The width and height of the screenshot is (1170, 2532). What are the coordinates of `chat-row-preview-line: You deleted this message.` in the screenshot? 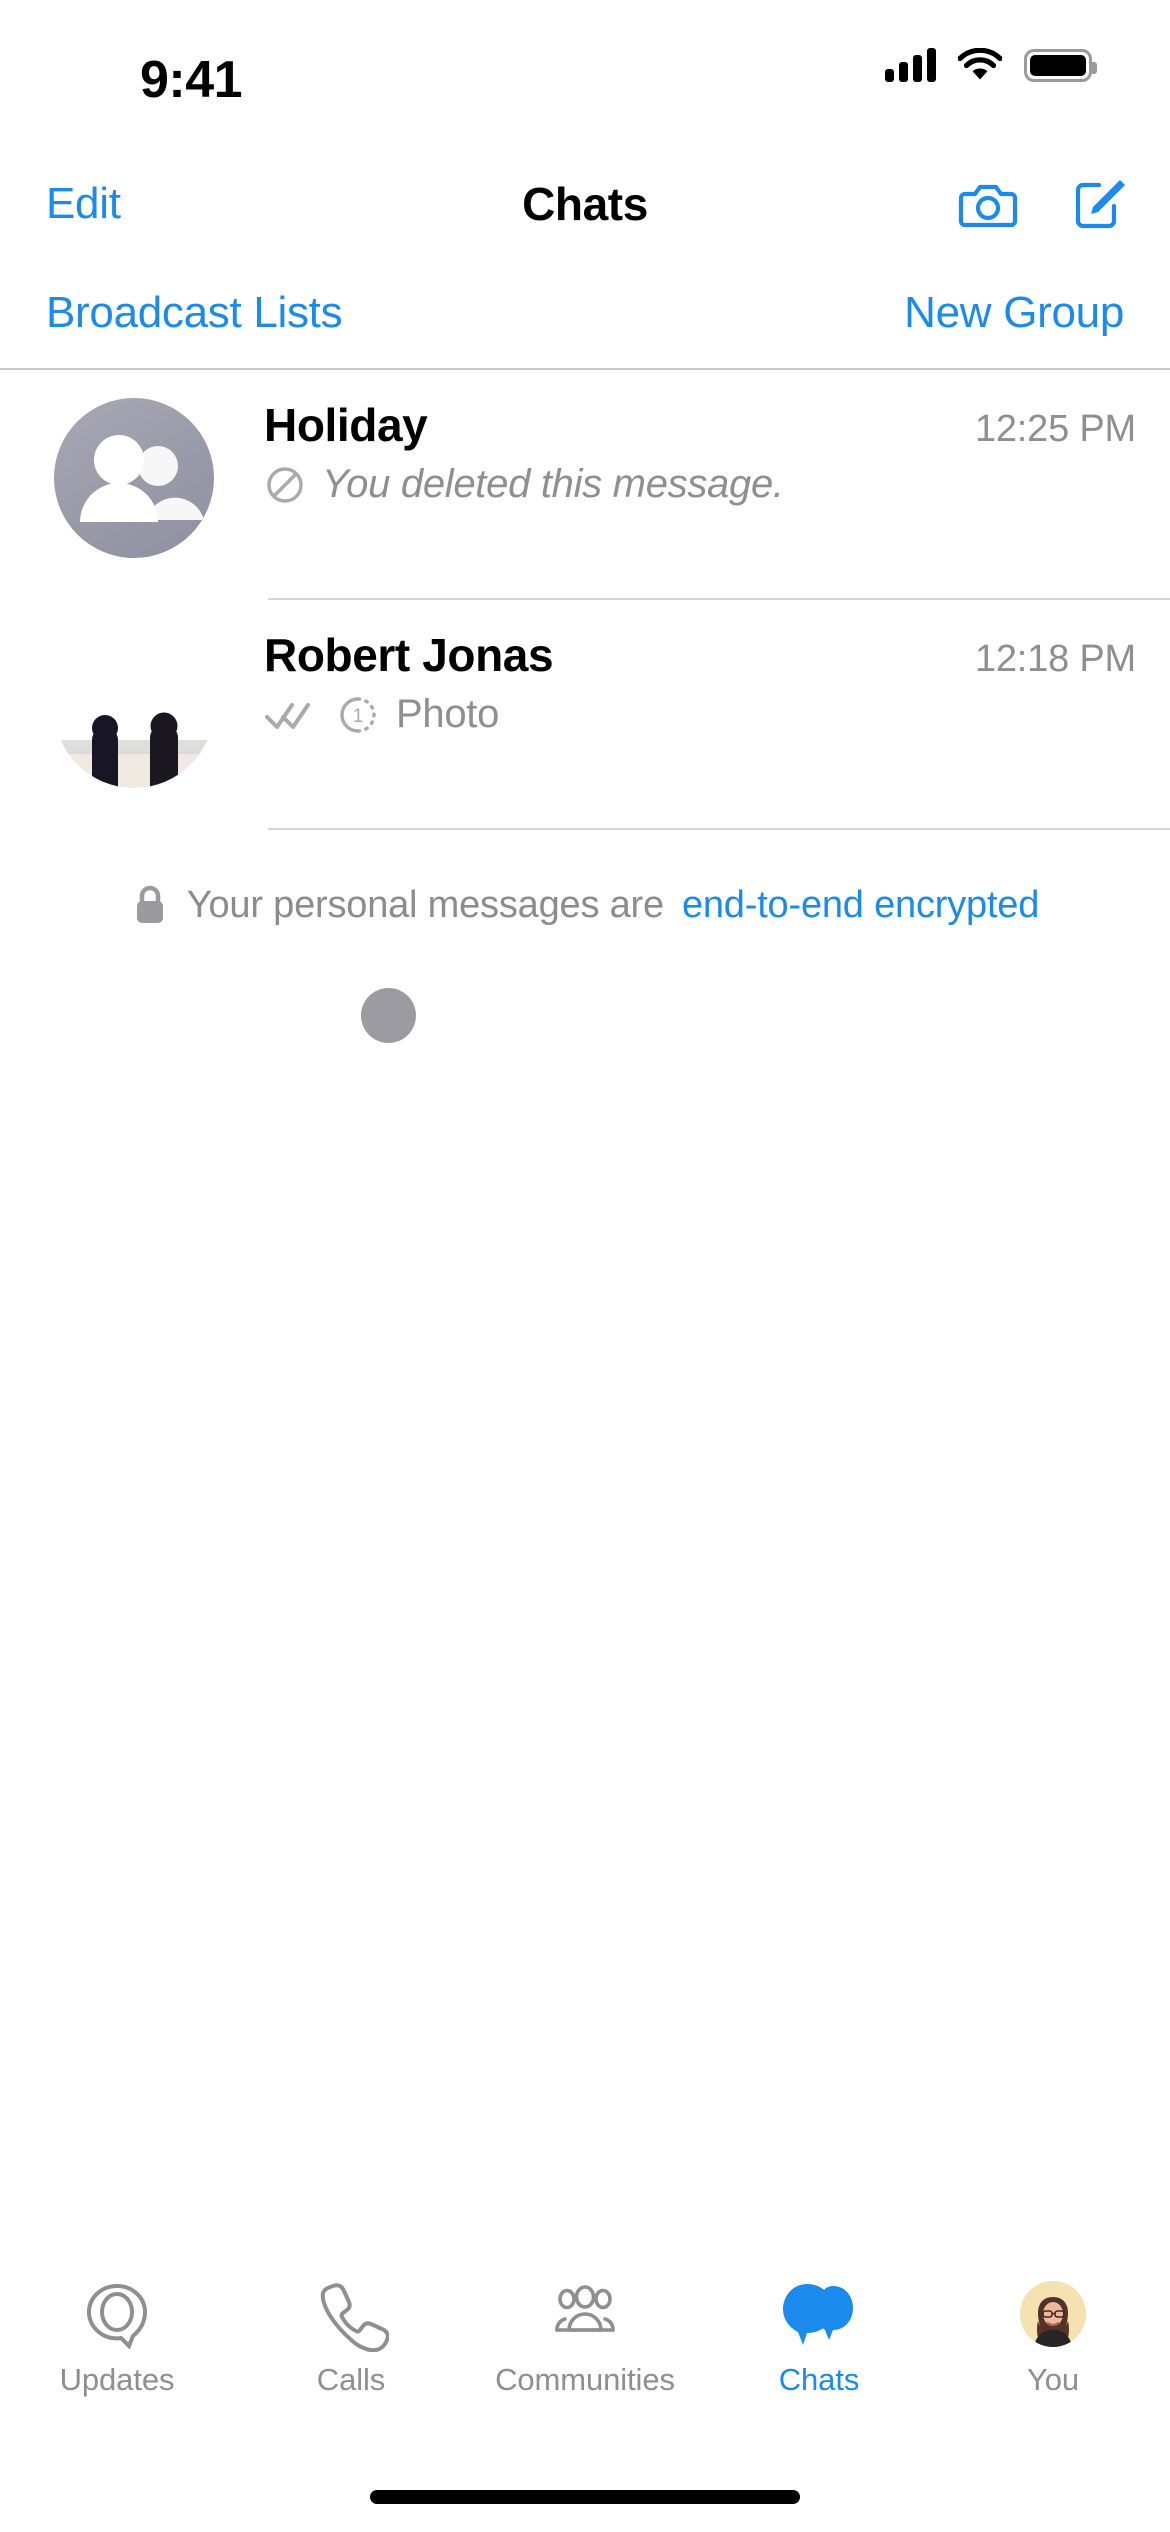 It's located at (700, 484).